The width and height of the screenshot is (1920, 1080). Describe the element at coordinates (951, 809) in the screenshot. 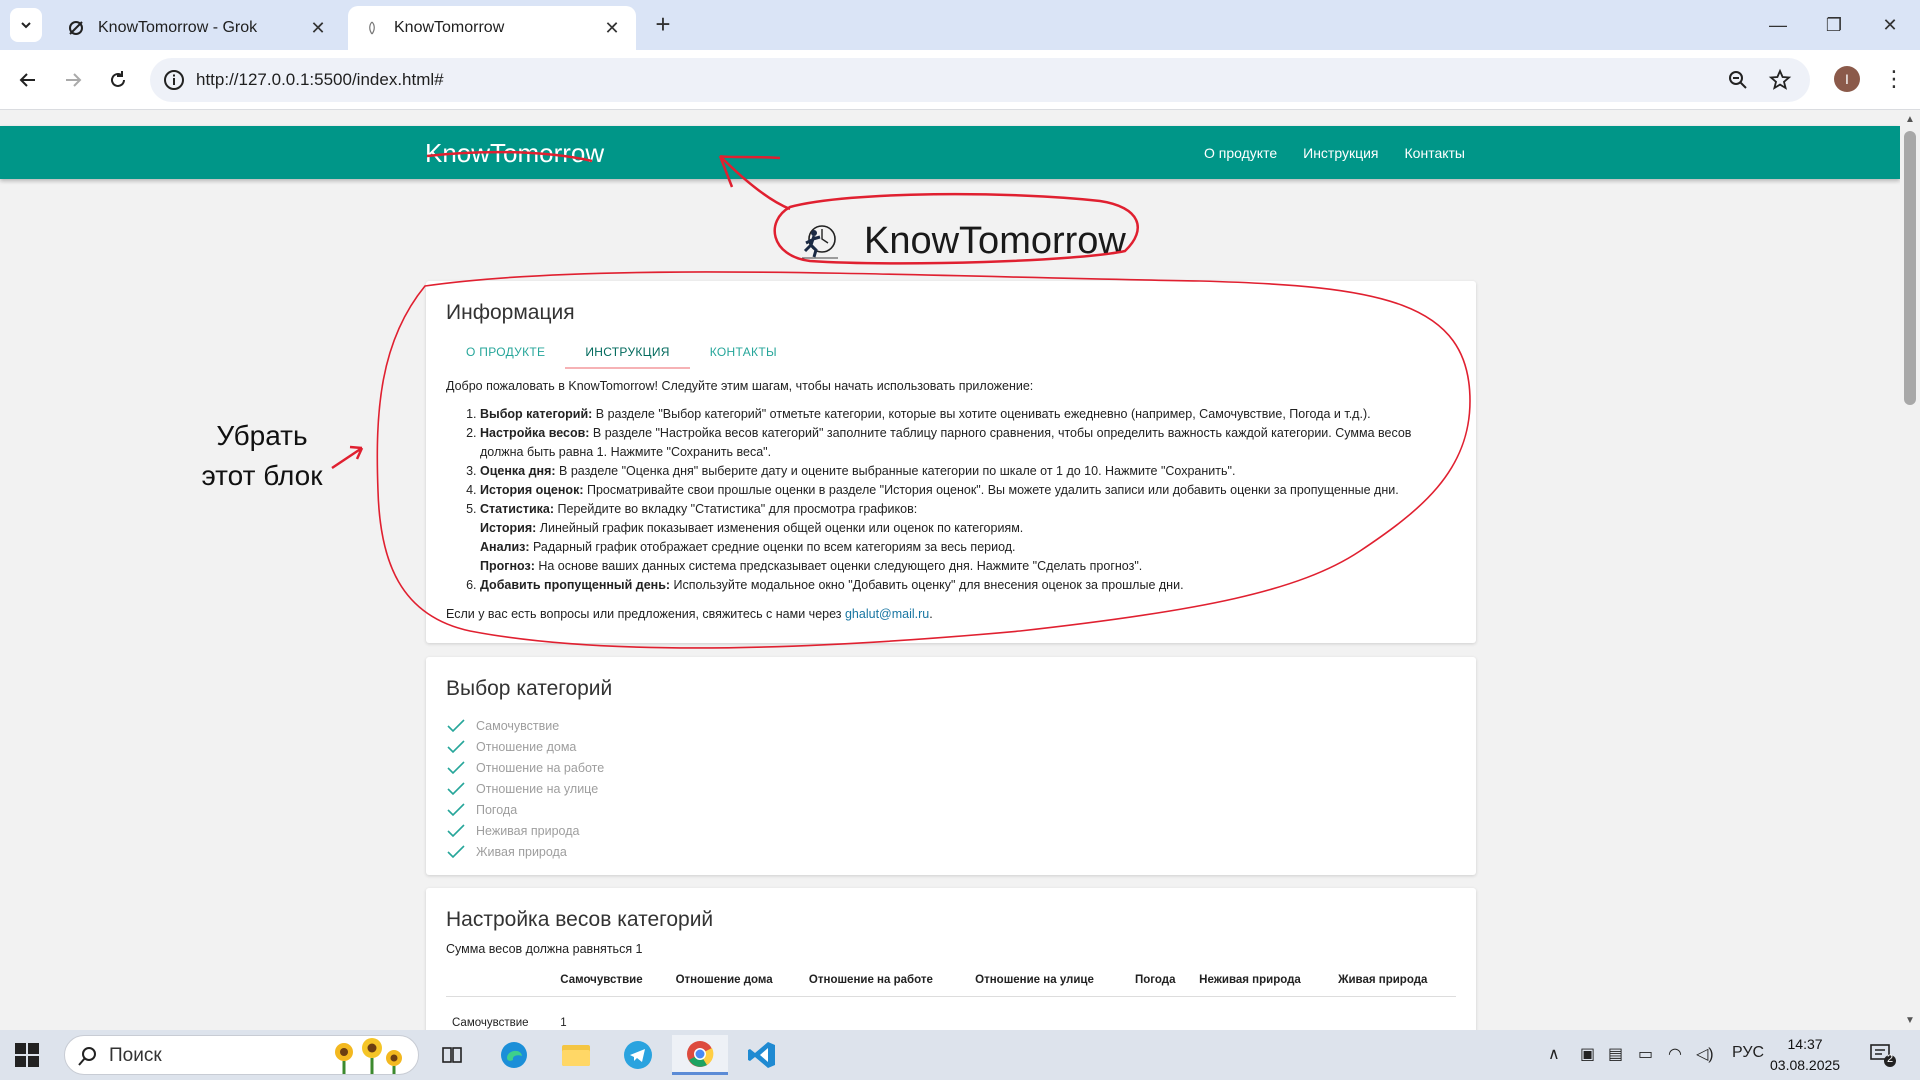

I see `category-item: Погода` at that location.